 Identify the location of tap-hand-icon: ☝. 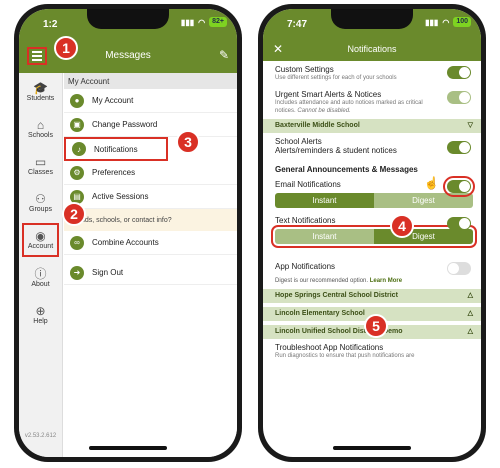
(431, 183).